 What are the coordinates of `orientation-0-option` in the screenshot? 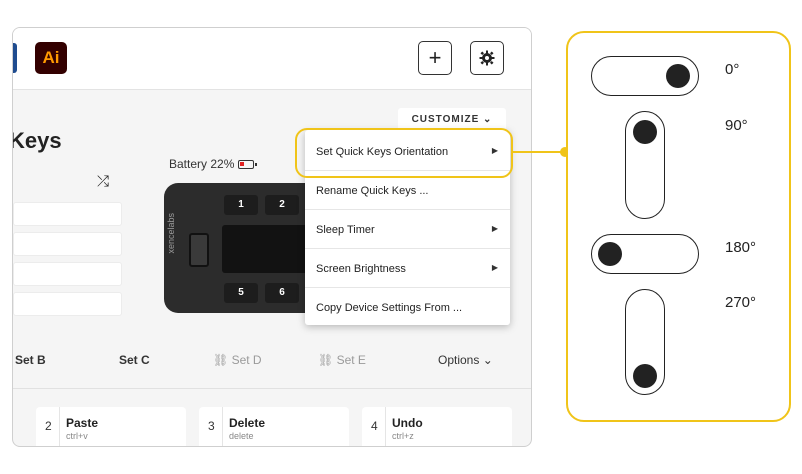 It's located at (645, 76).